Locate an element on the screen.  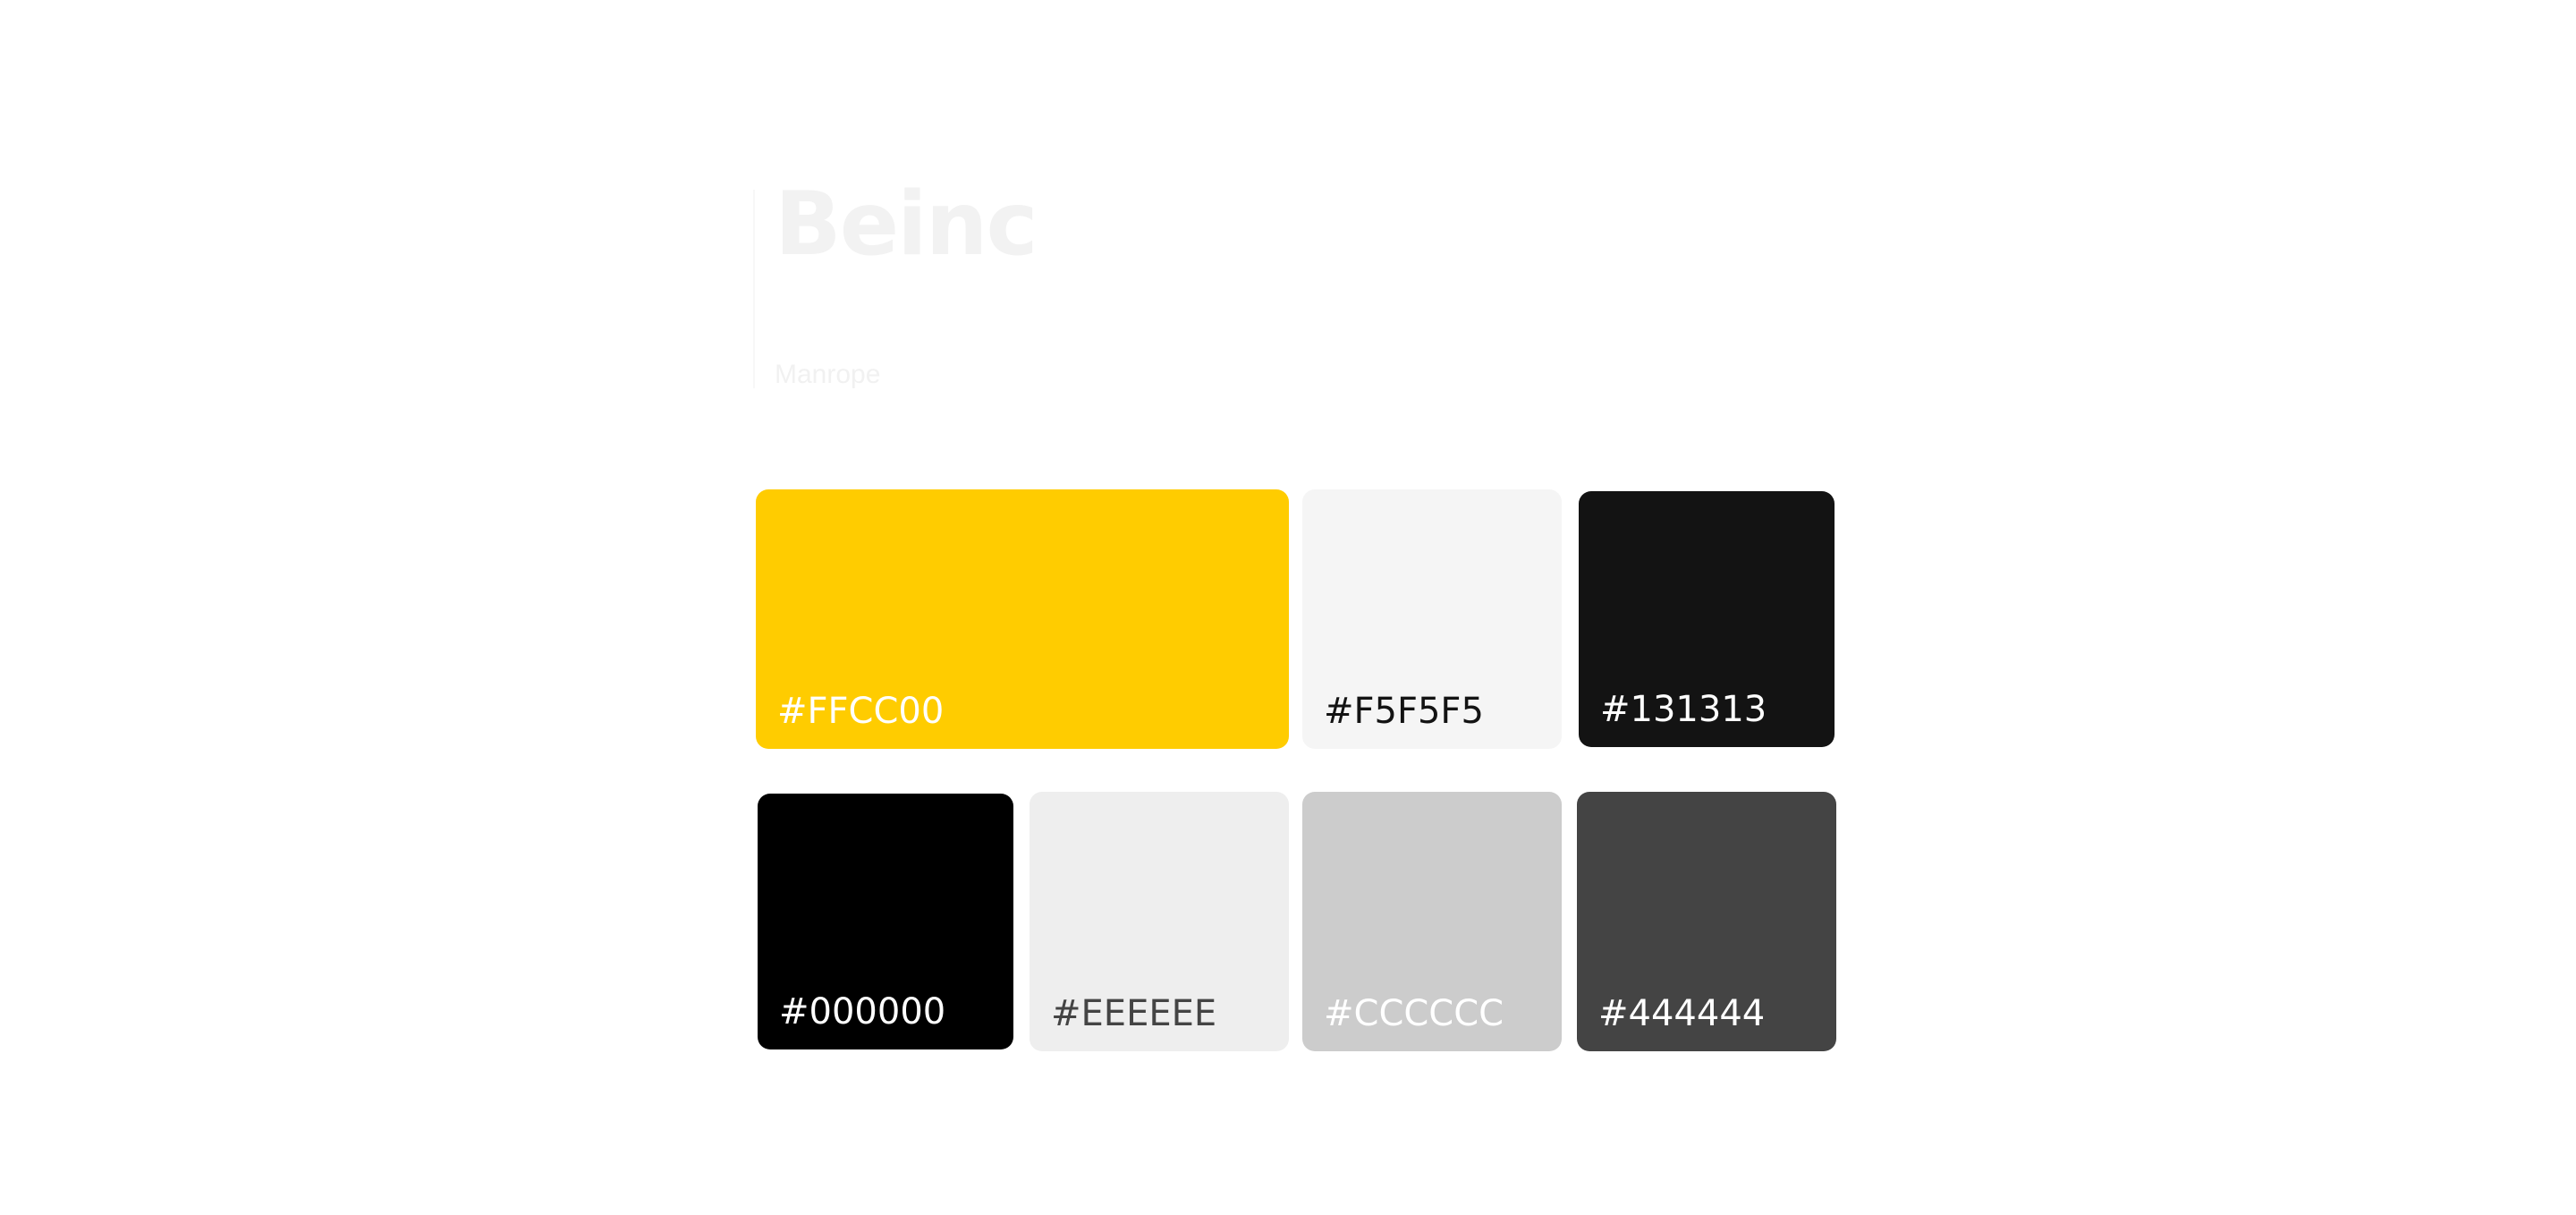
color-swatch-eeeeee: #EEEEEE is located at coordinates (1159, 922).